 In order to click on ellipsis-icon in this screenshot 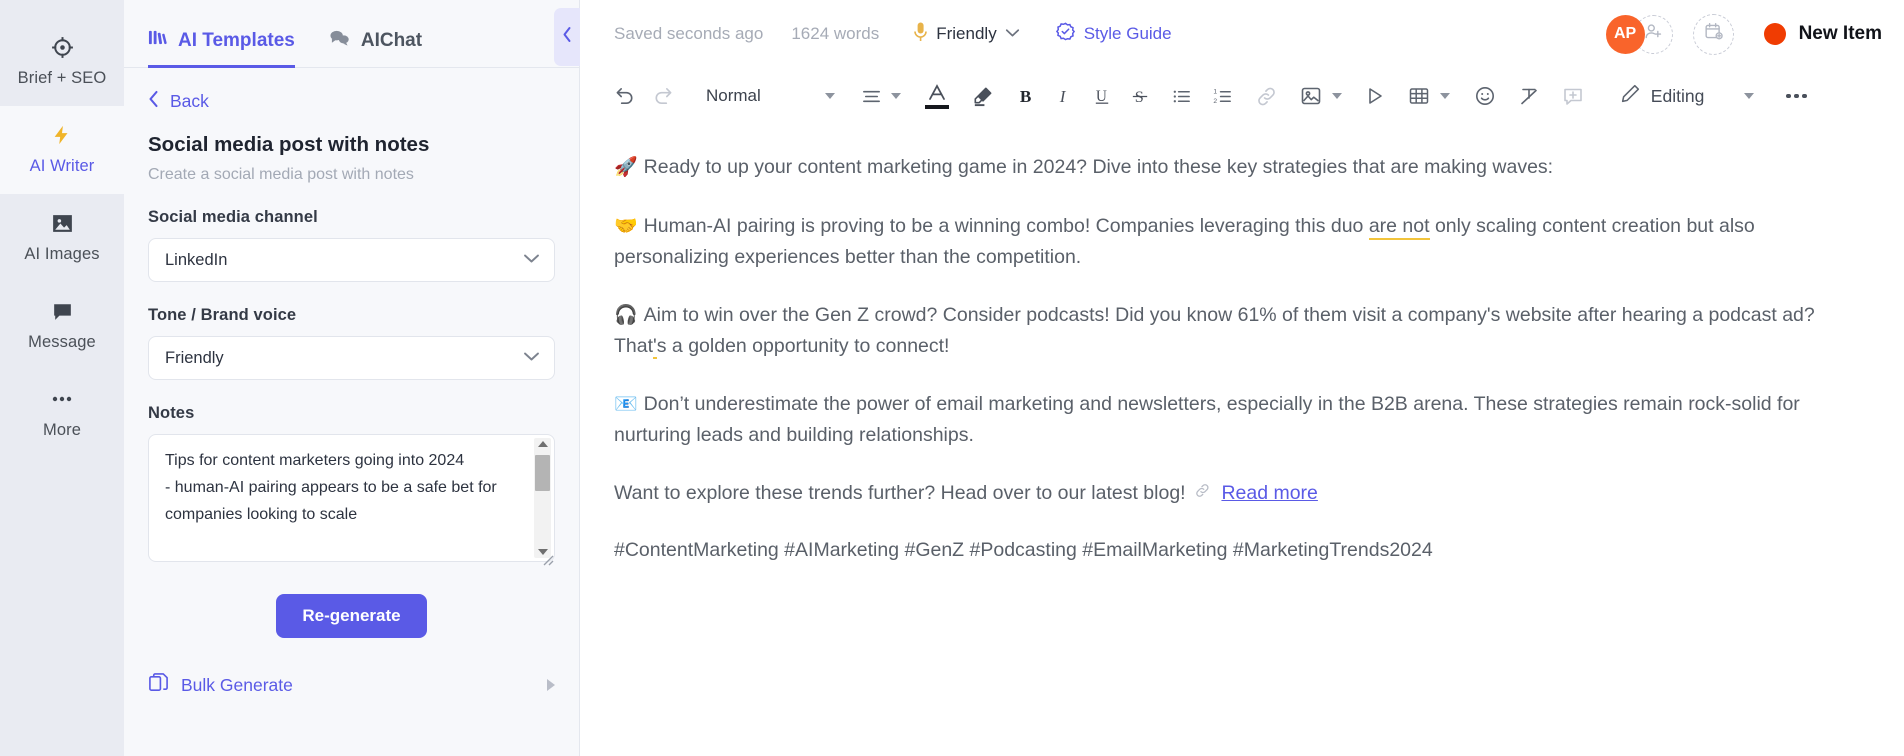, I will do `click(62, 399)`.